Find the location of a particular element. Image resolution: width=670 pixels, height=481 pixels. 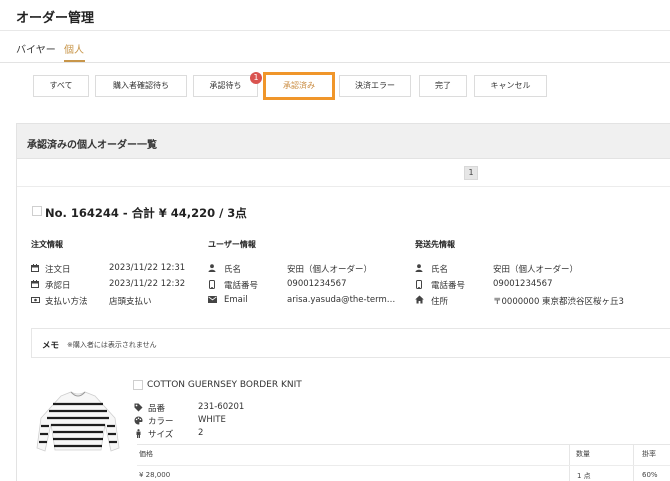

size-label: サイズ is located at coordinates (161, 435).